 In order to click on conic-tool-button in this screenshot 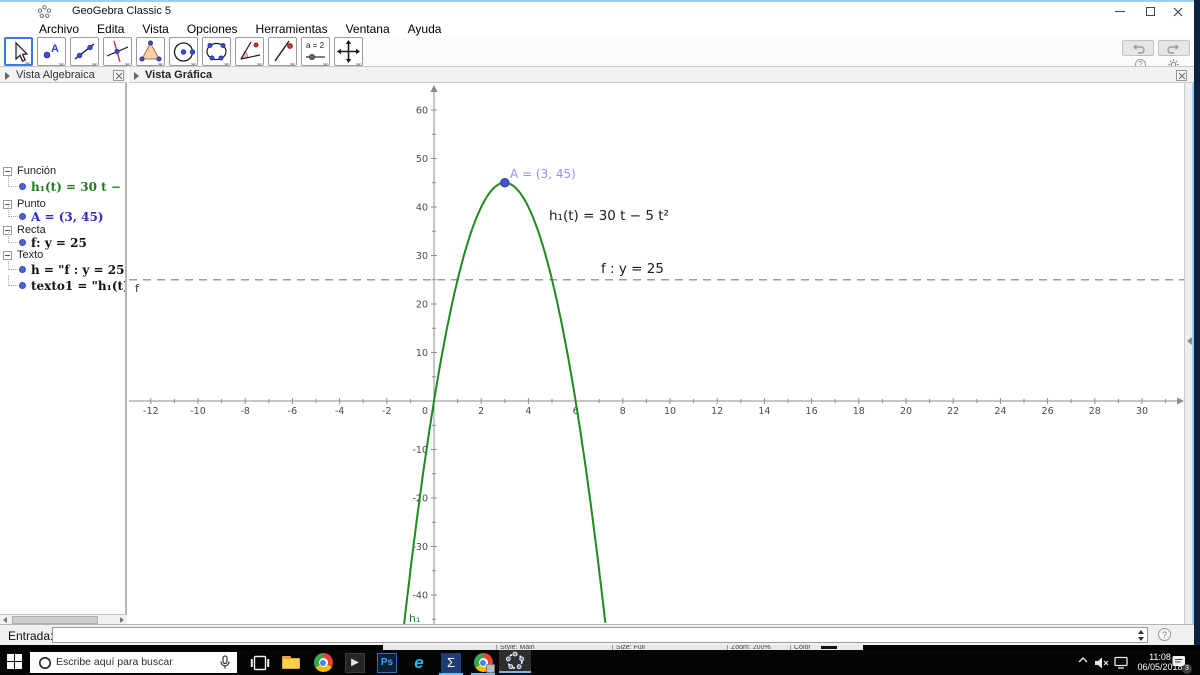, I will do `click(216, 51)`.